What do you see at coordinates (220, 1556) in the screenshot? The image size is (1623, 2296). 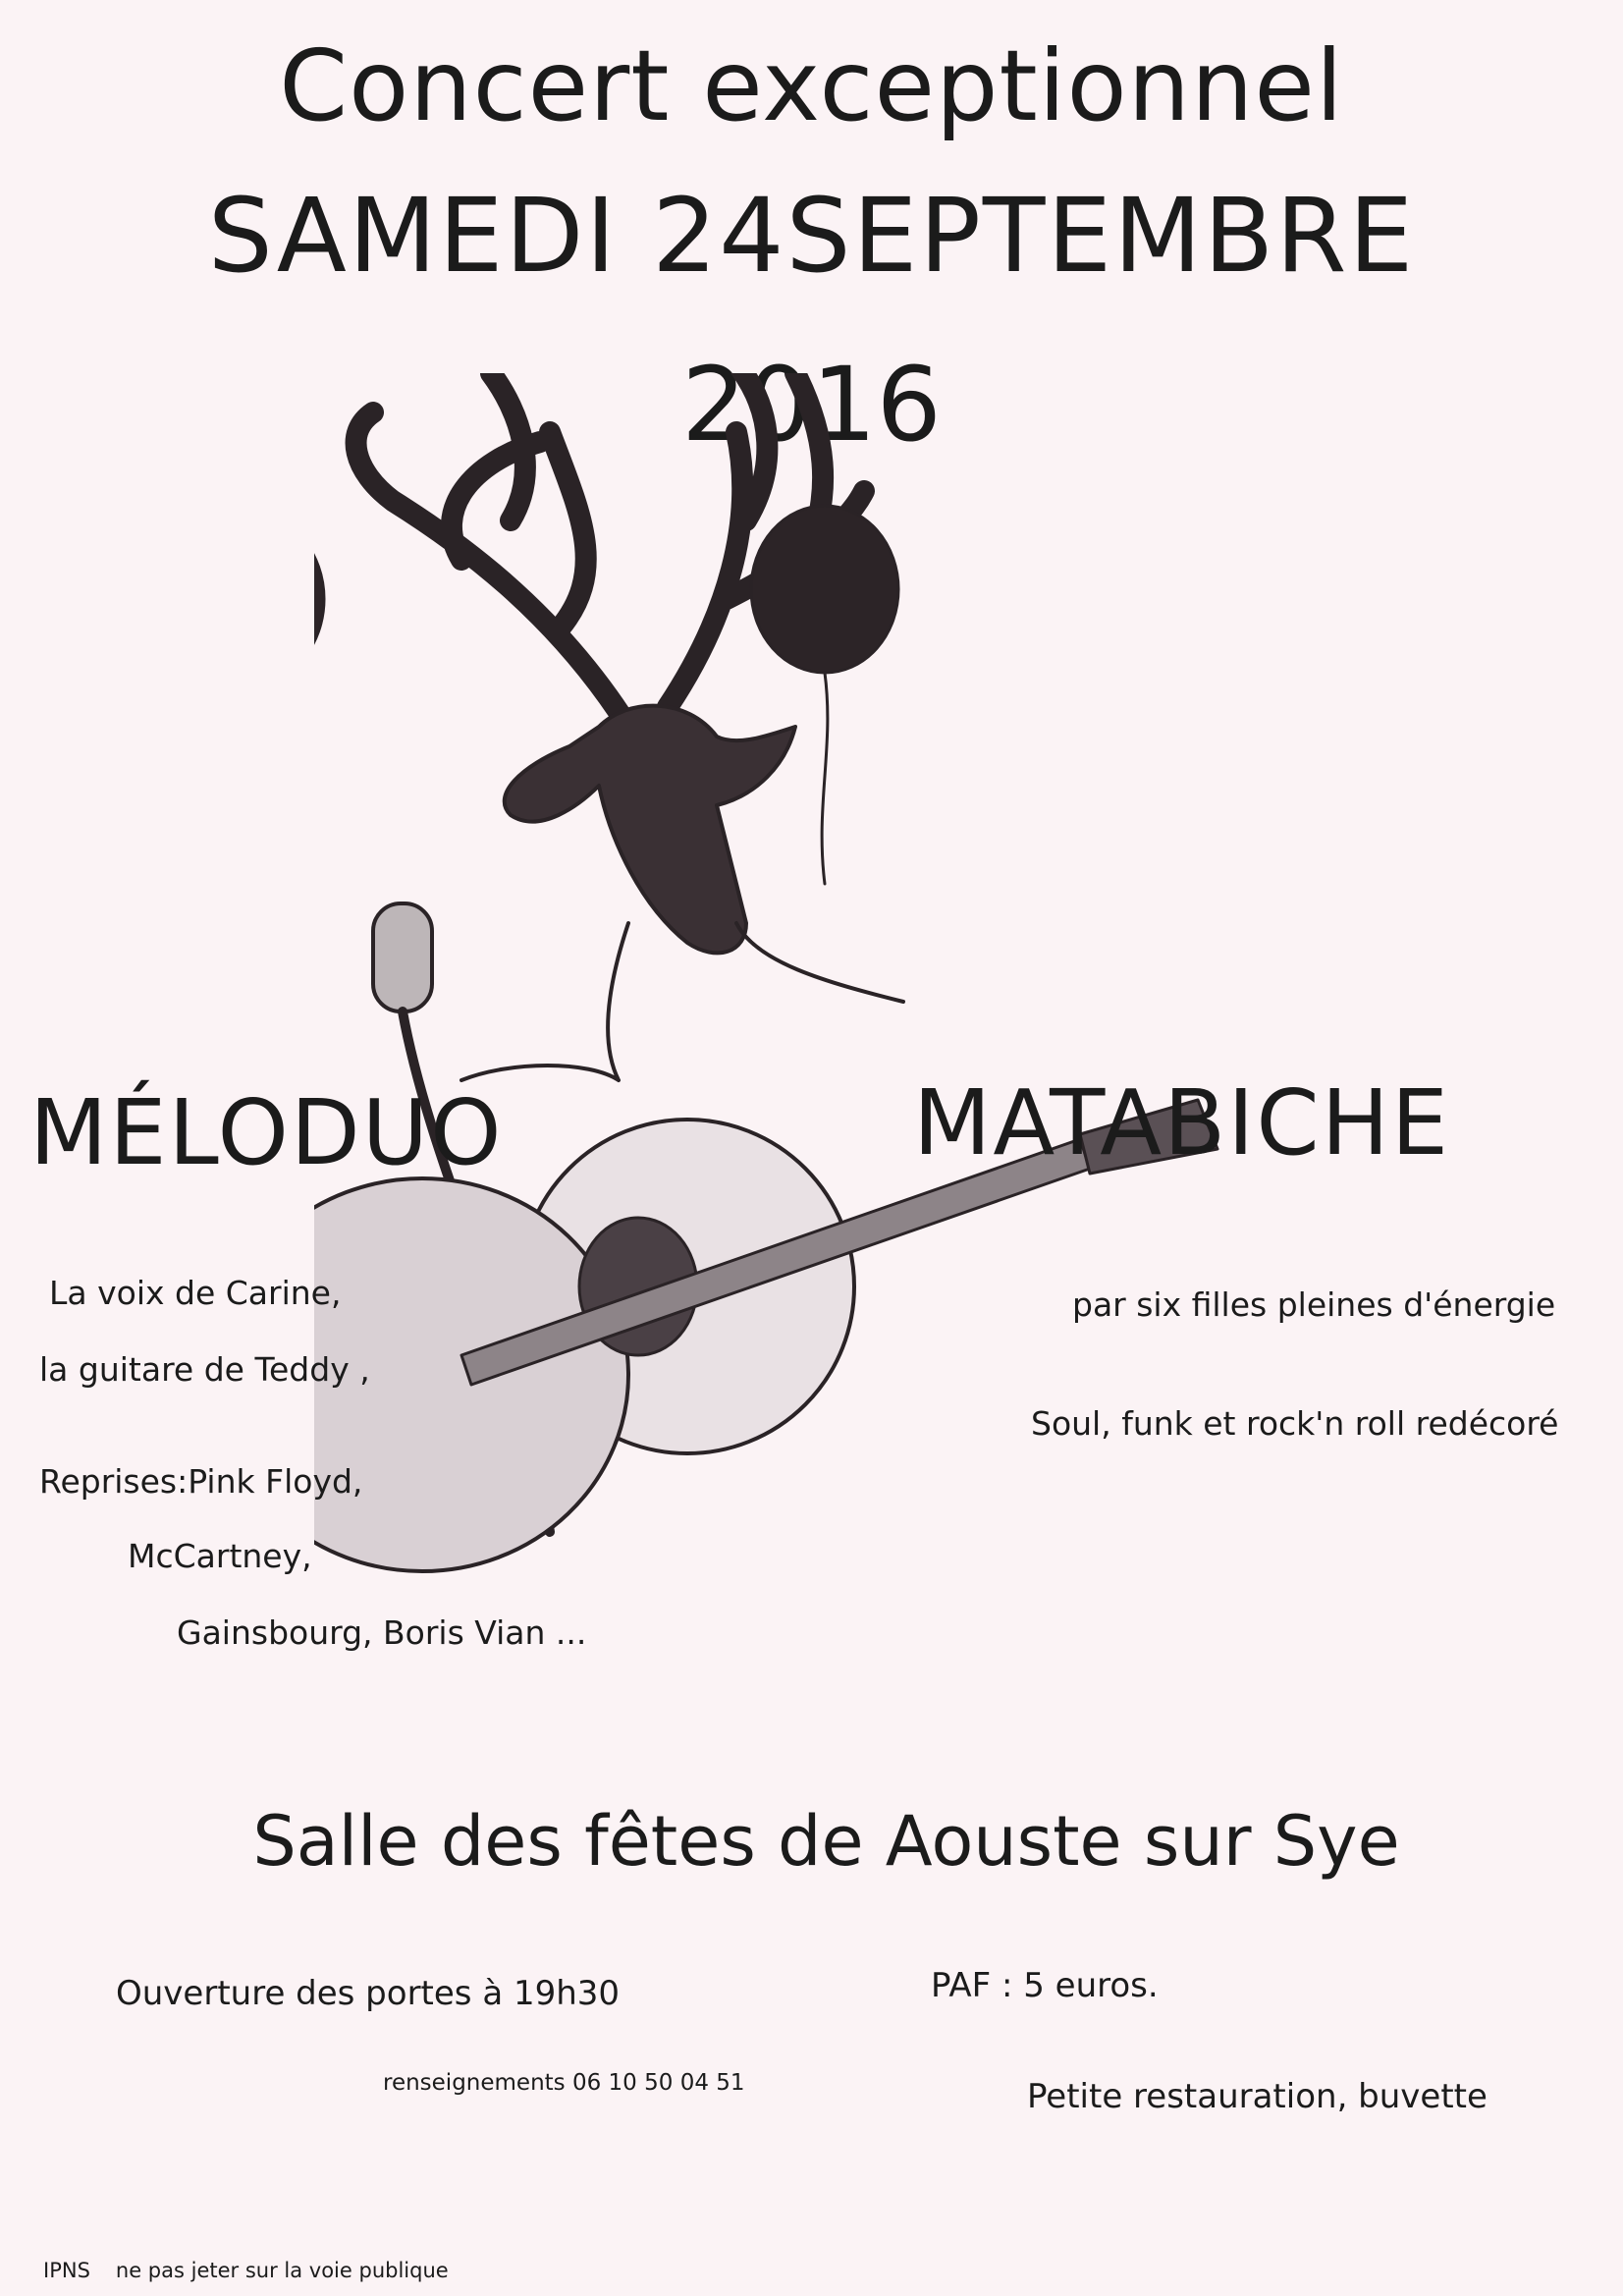 I see `meloduo-line: McCartney,` at bounding box center [220, 1556].